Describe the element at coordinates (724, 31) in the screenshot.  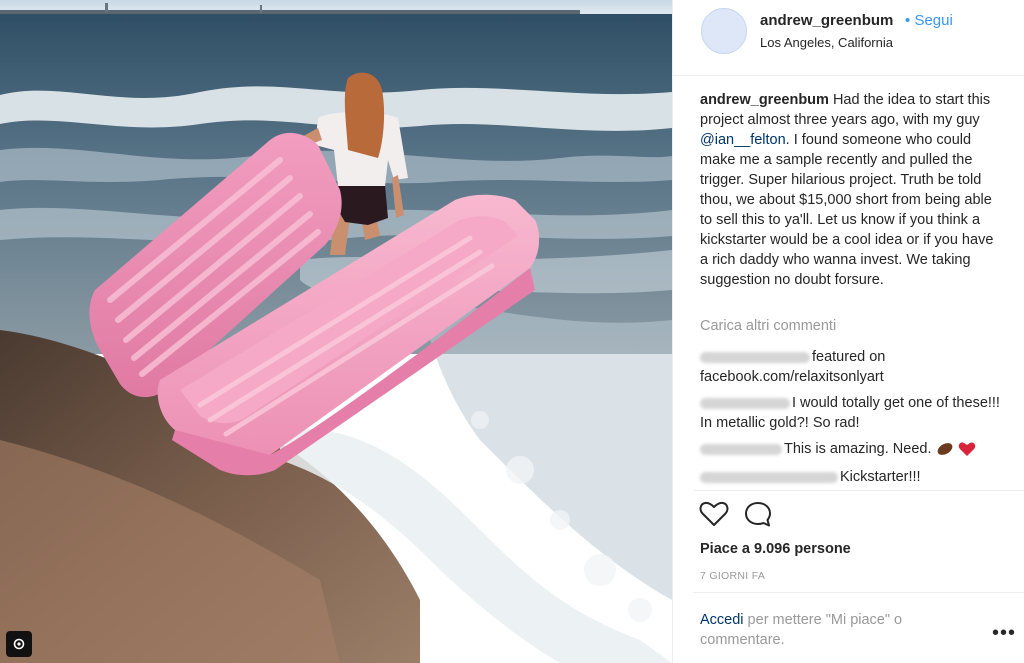
I see `avatar` at that location.